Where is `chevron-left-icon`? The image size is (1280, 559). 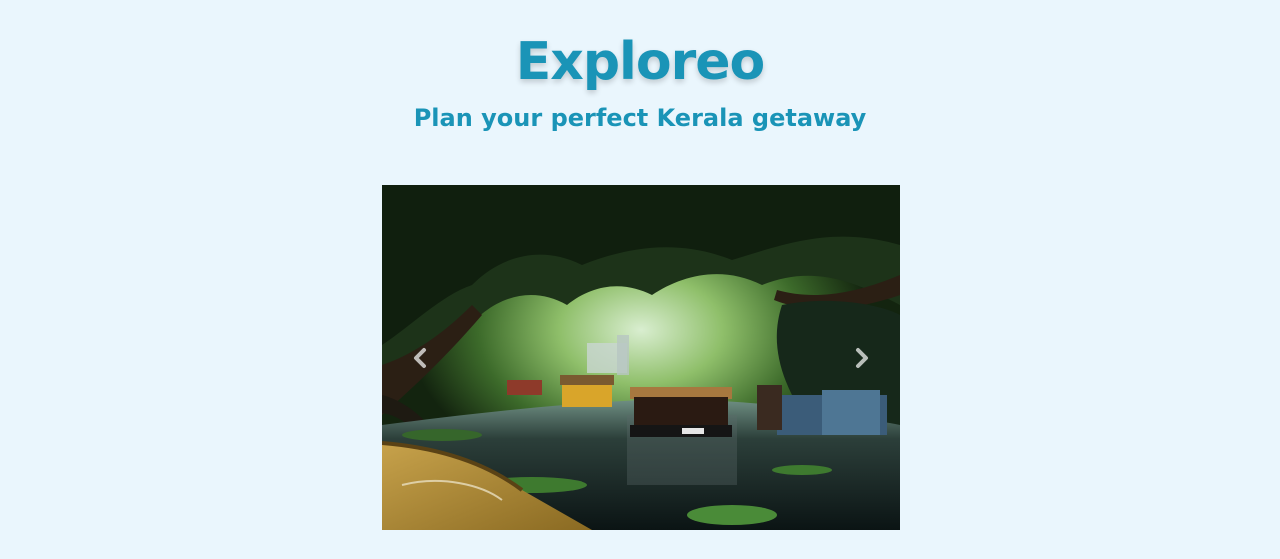
chevron-left-icon is located at coordinates (420, 358).